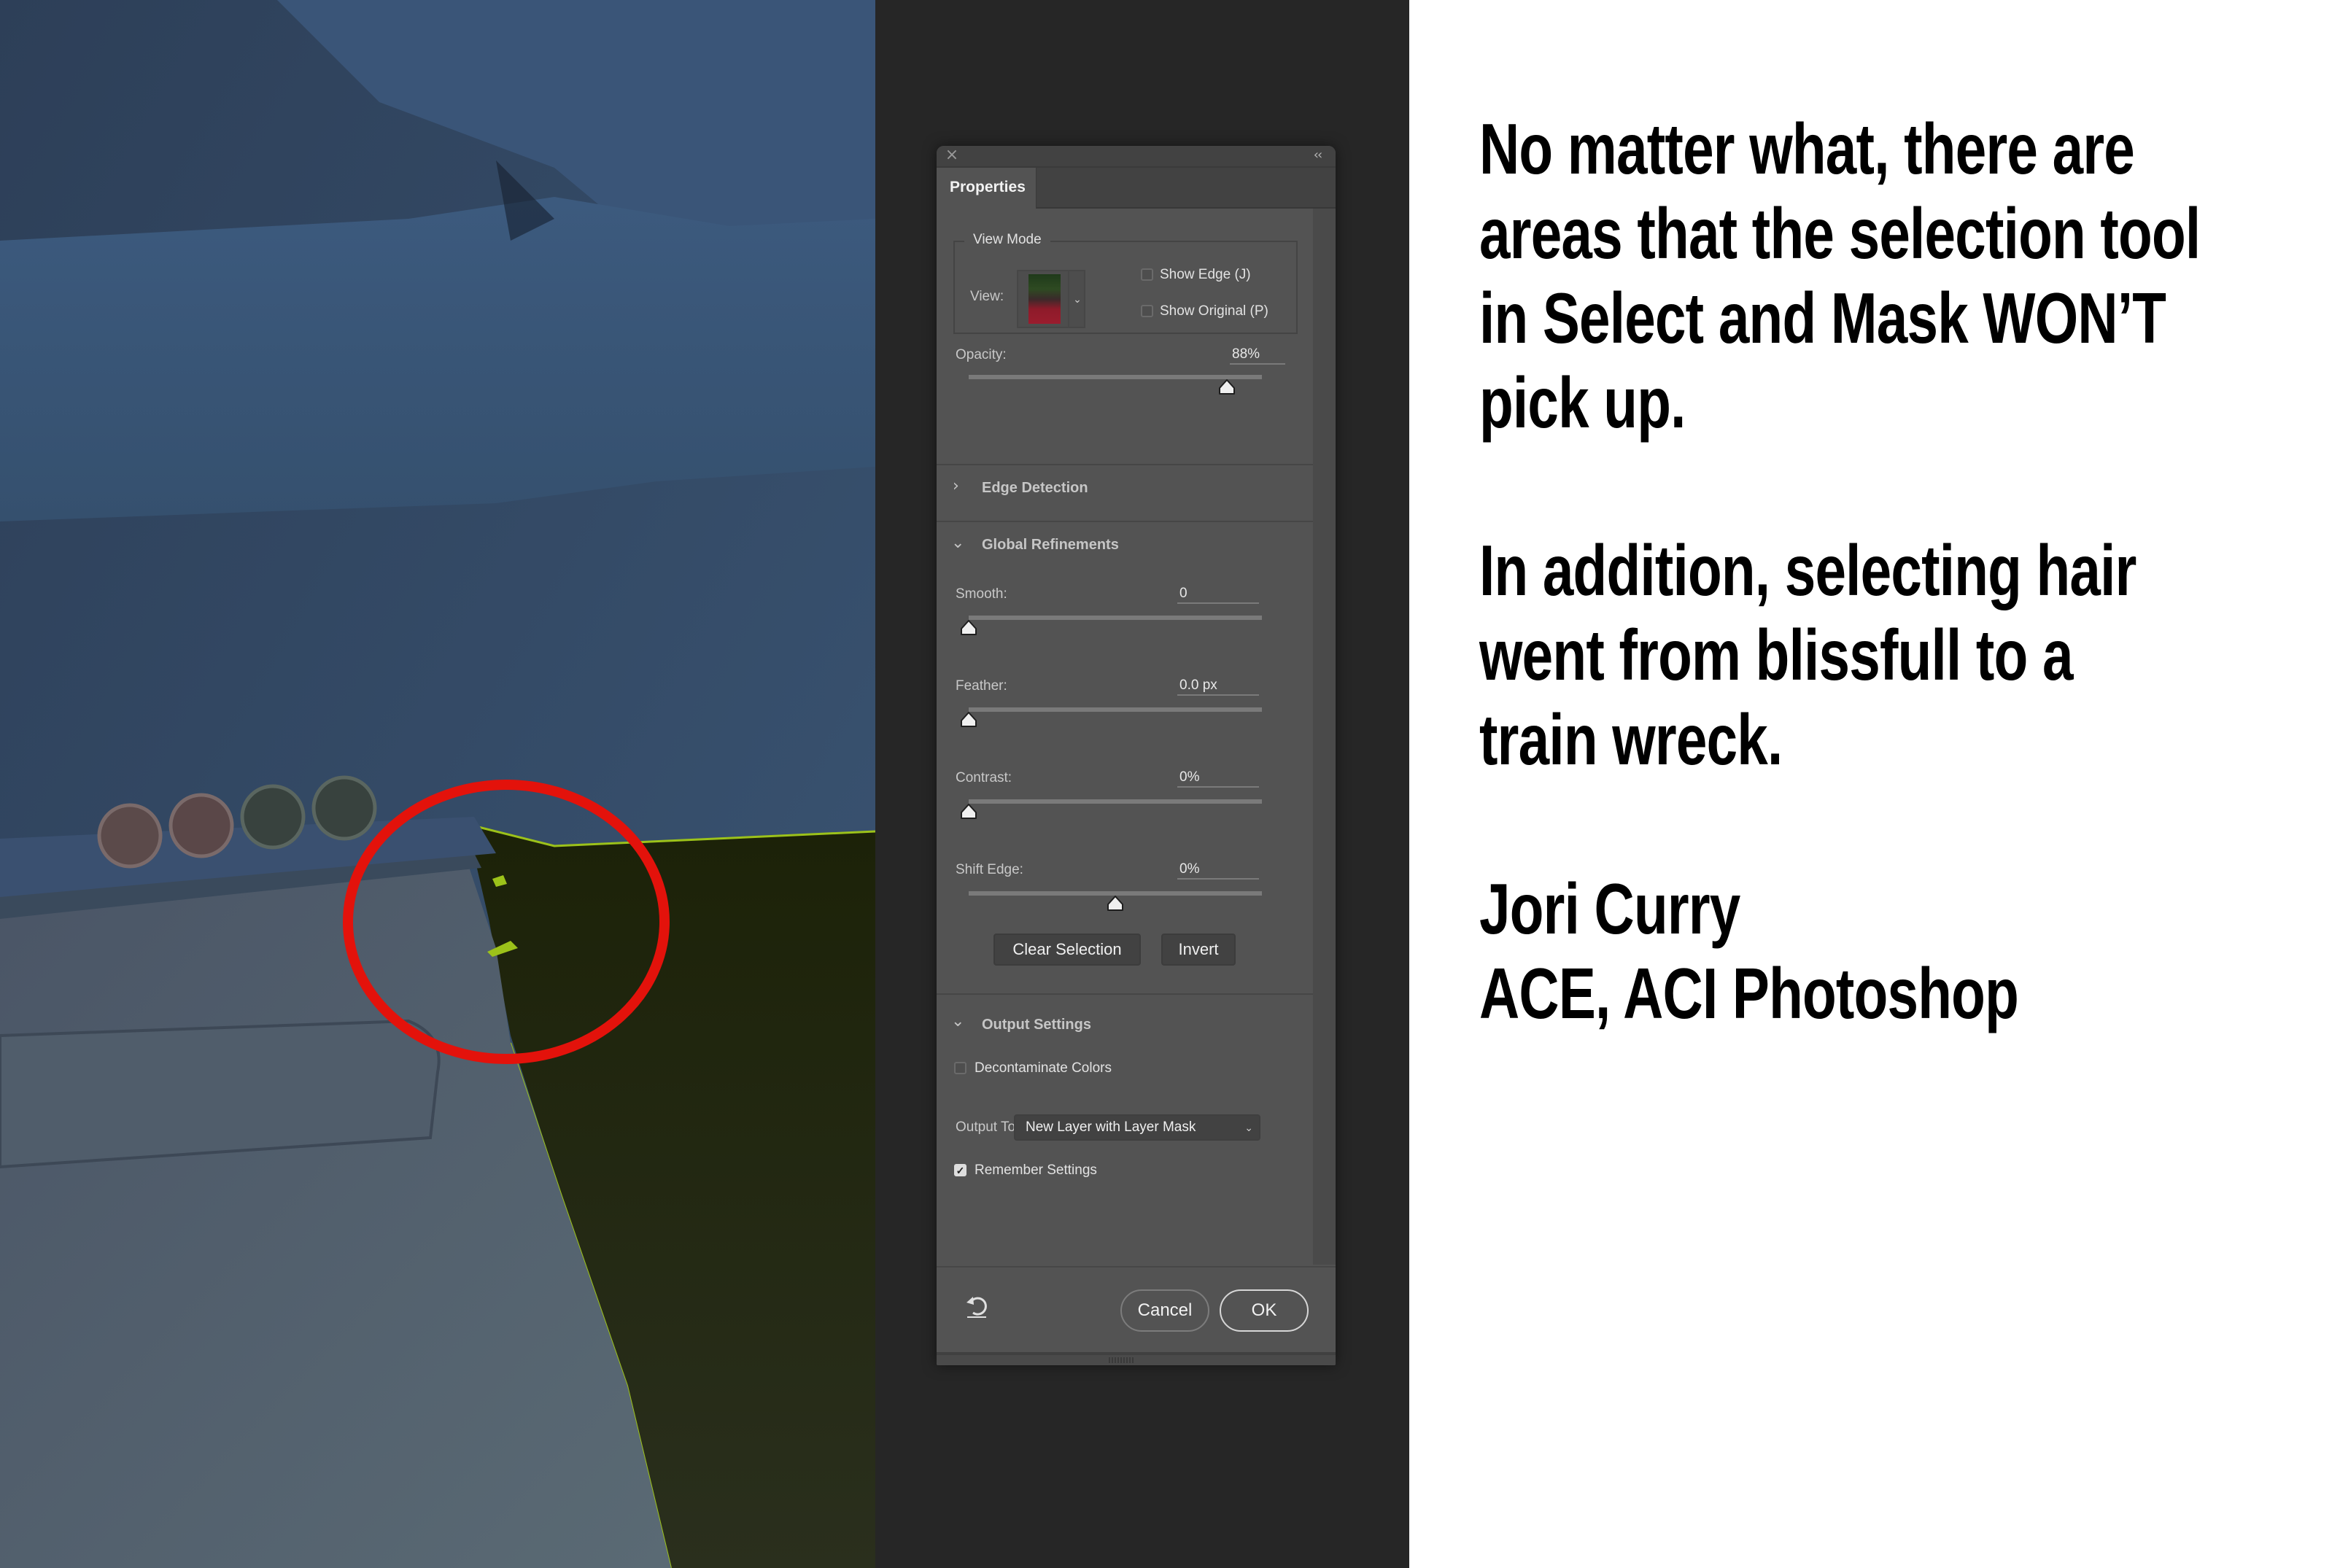 The height and width of the screenshot is (1568, 2340). What do you see at coordinates (956, 486) in the screenshot?
I see `chevron-right-icon: ›` at bounding box center [956, 486].